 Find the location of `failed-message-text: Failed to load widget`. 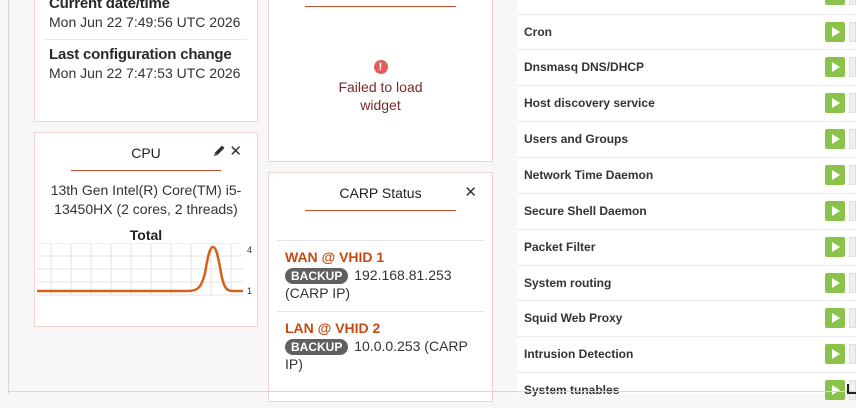

failed-message-text: Failed to load widget is located at coordinates (380, 96).